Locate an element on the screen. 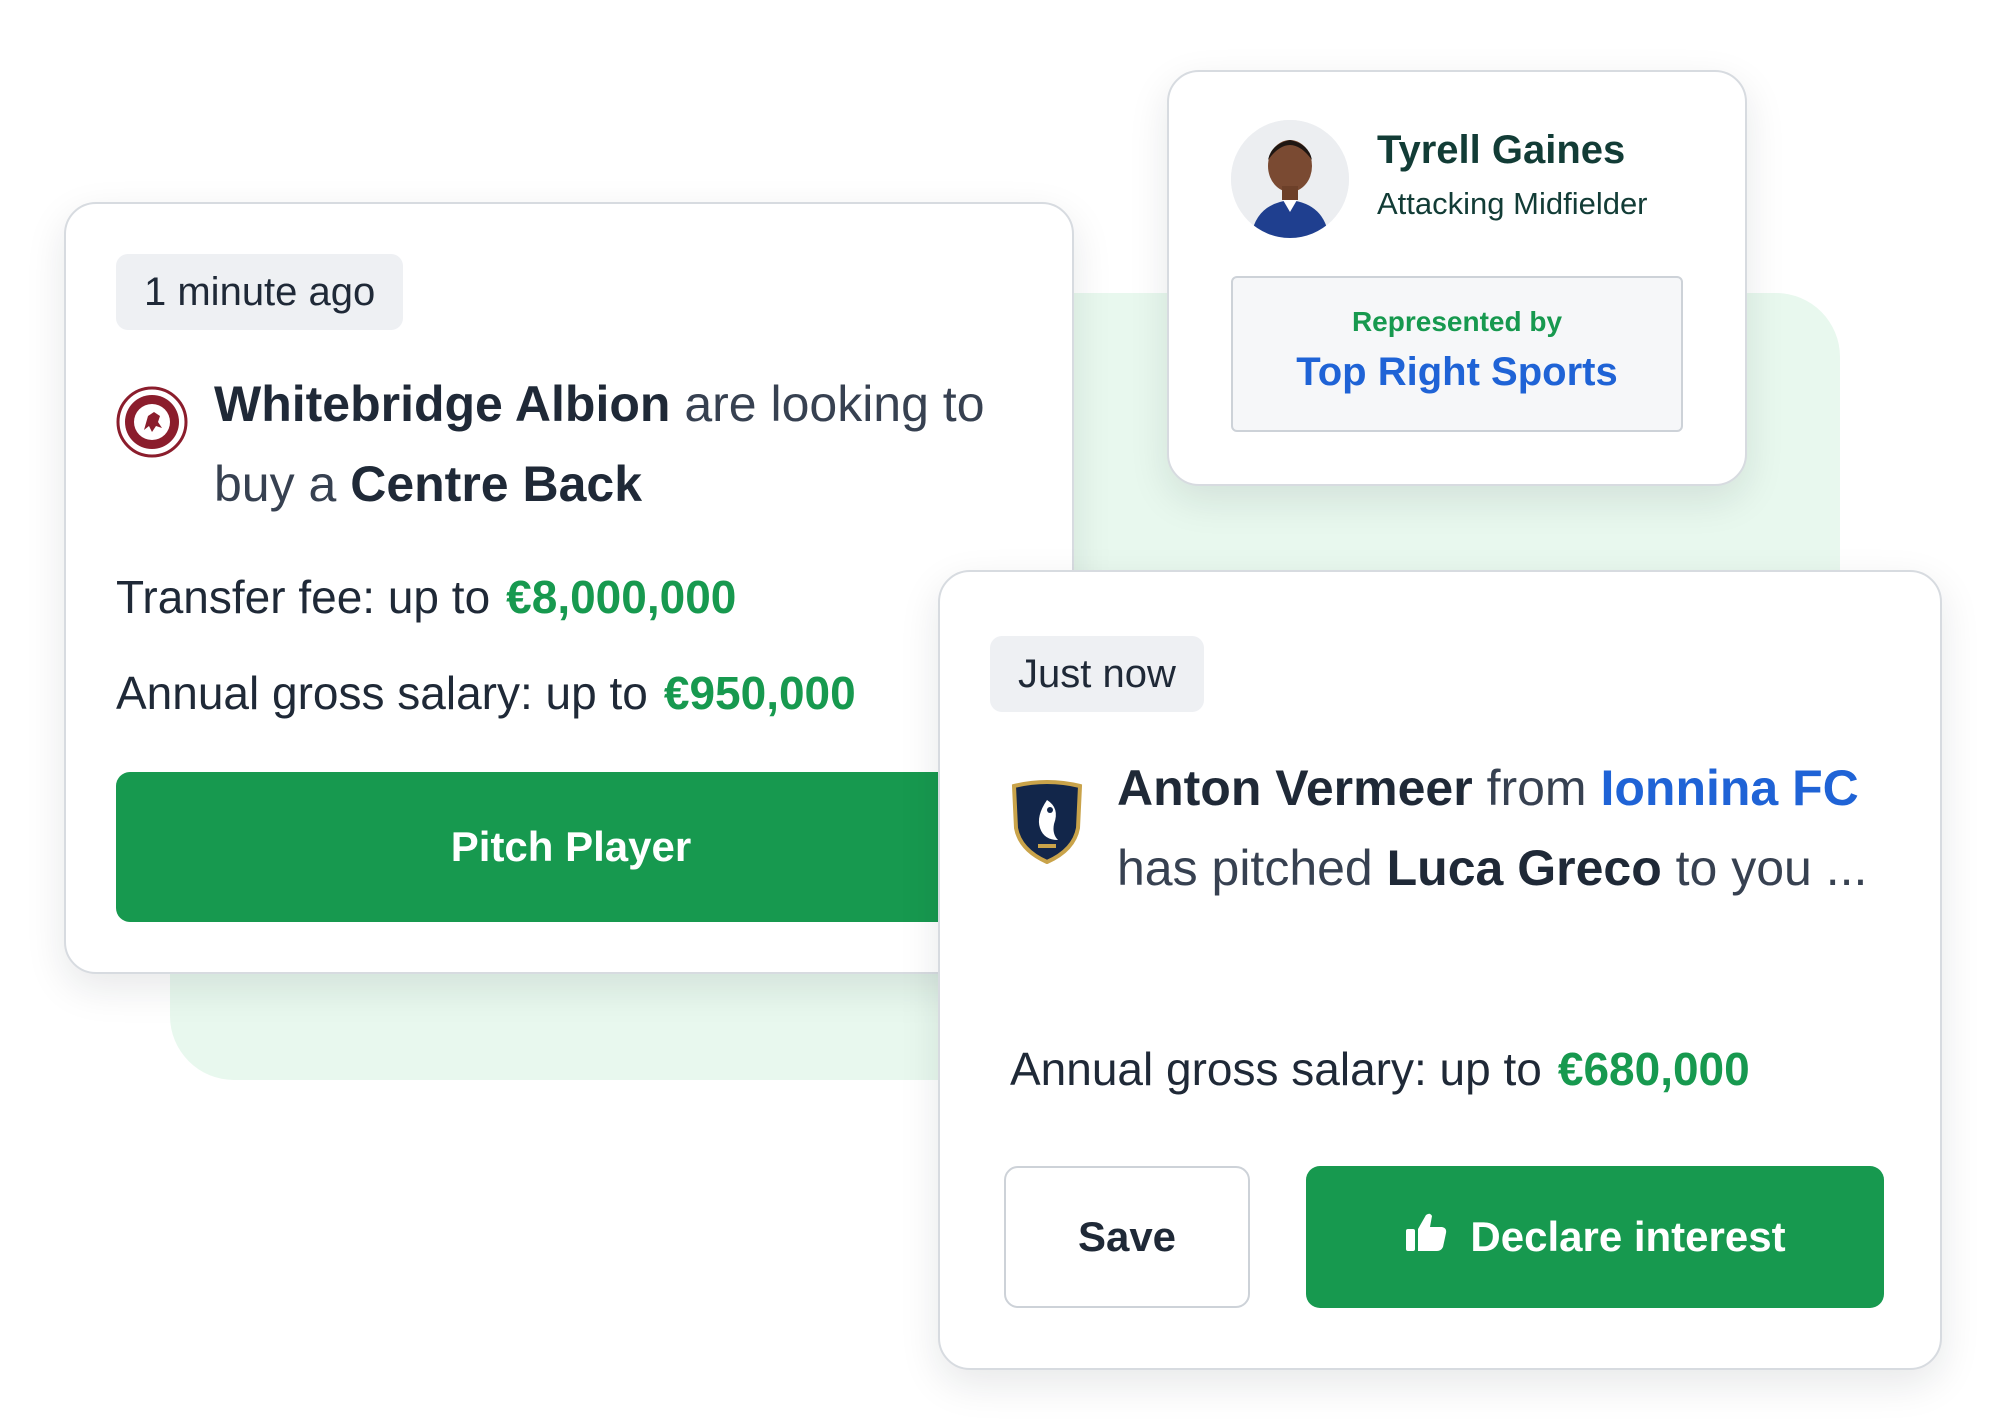  salary-value: €950,000 is located at coordinates (759, 693).